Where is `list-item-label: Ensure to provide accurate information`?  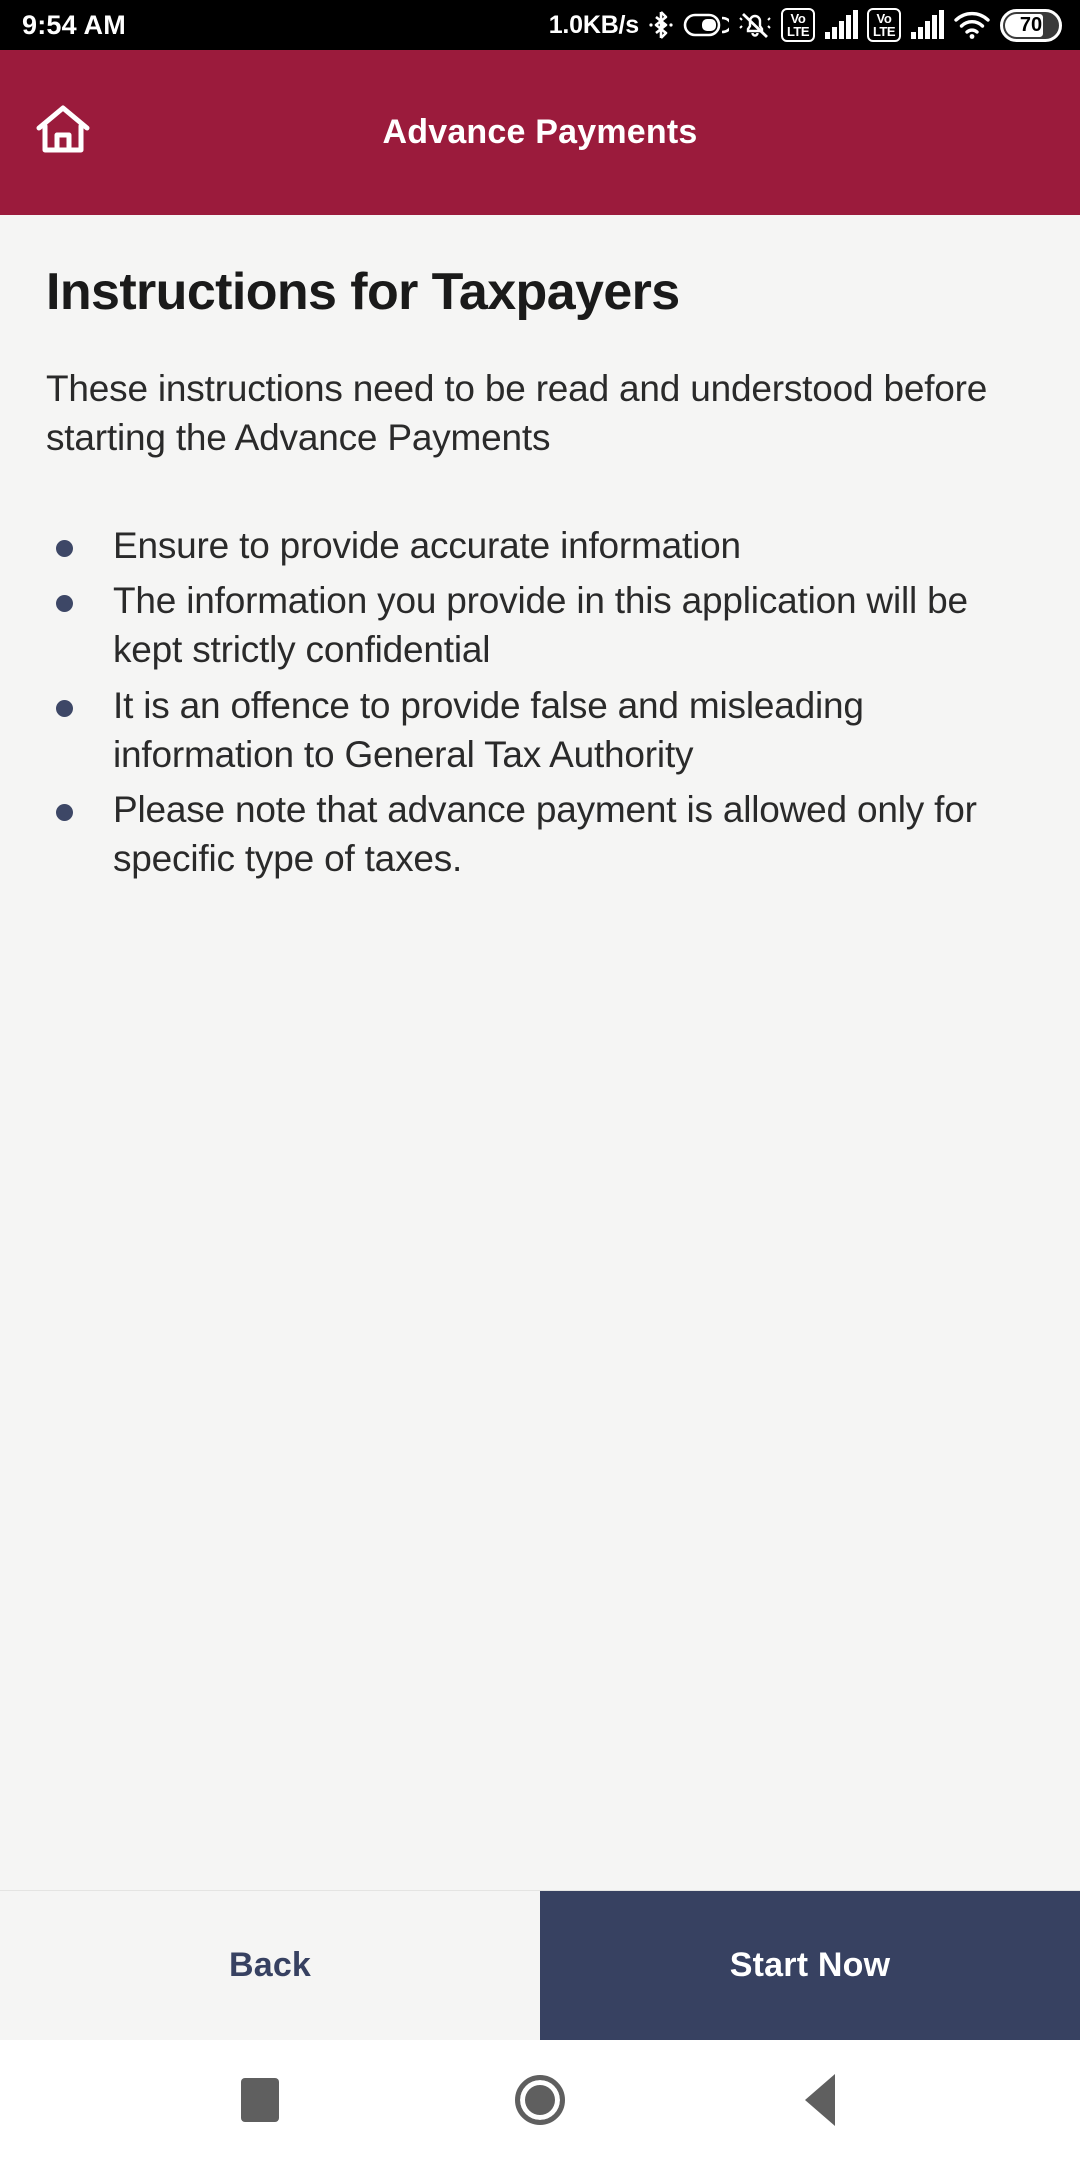 list-item-label: Ensure to provide accurate information is located at coordinates (427, 545).